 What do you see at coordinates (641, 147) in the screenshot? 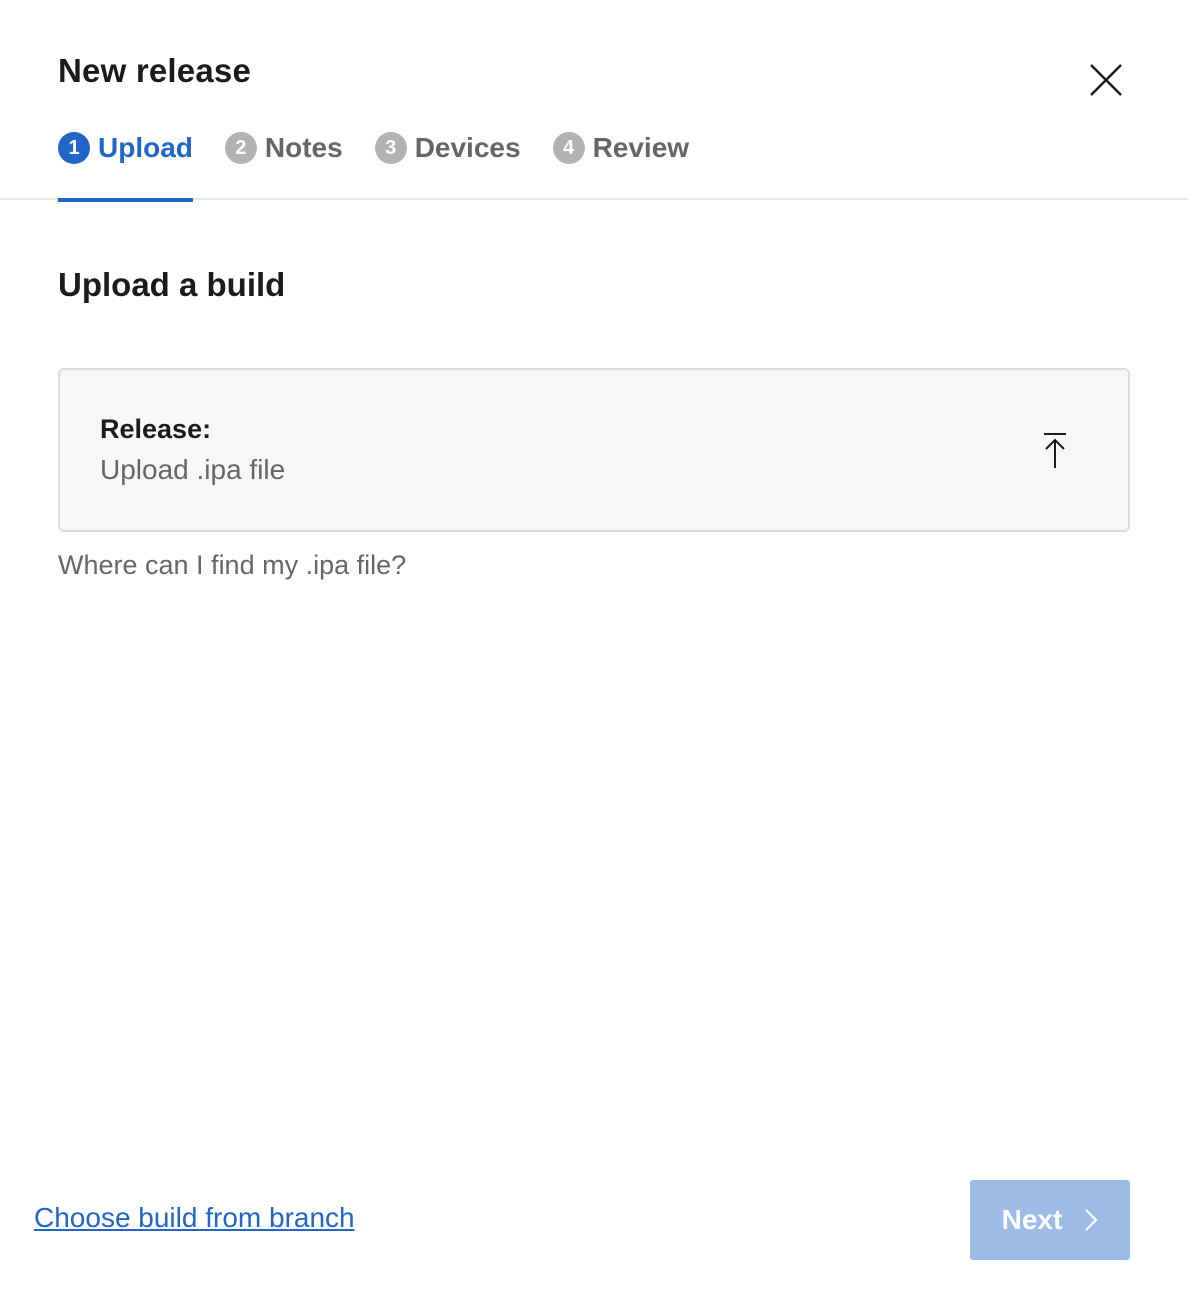
I see `step-label: Review` at bounding box center [641, 147].